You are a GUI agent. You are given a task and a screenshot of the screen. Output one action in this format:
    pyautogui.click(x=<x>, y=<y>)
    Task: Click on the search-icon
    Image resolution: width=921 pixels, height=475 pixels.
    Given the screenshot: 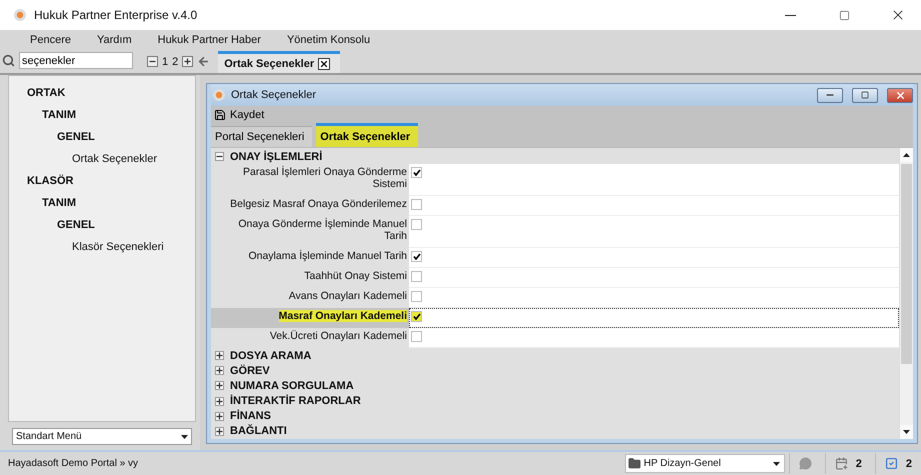 What is the action you would take?
    pyautogui.click(x=8, y=60)
    